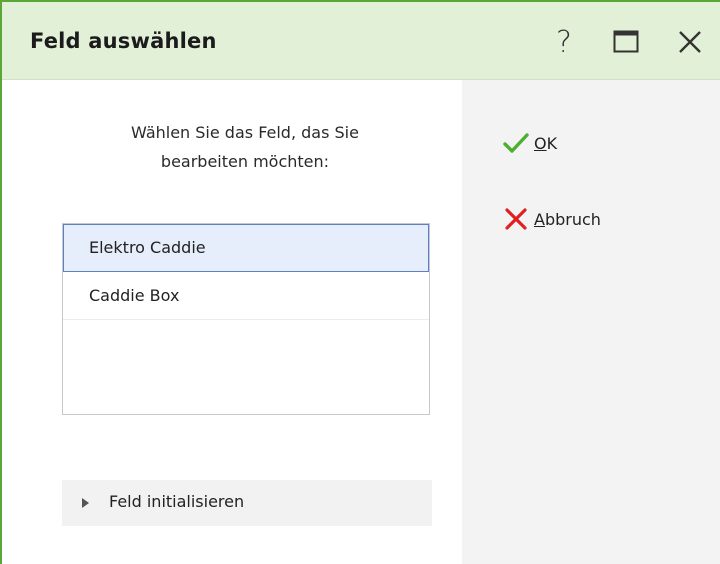  I want to click on prompt-line-2: bearbeiten möchten:, so click(245, 161).